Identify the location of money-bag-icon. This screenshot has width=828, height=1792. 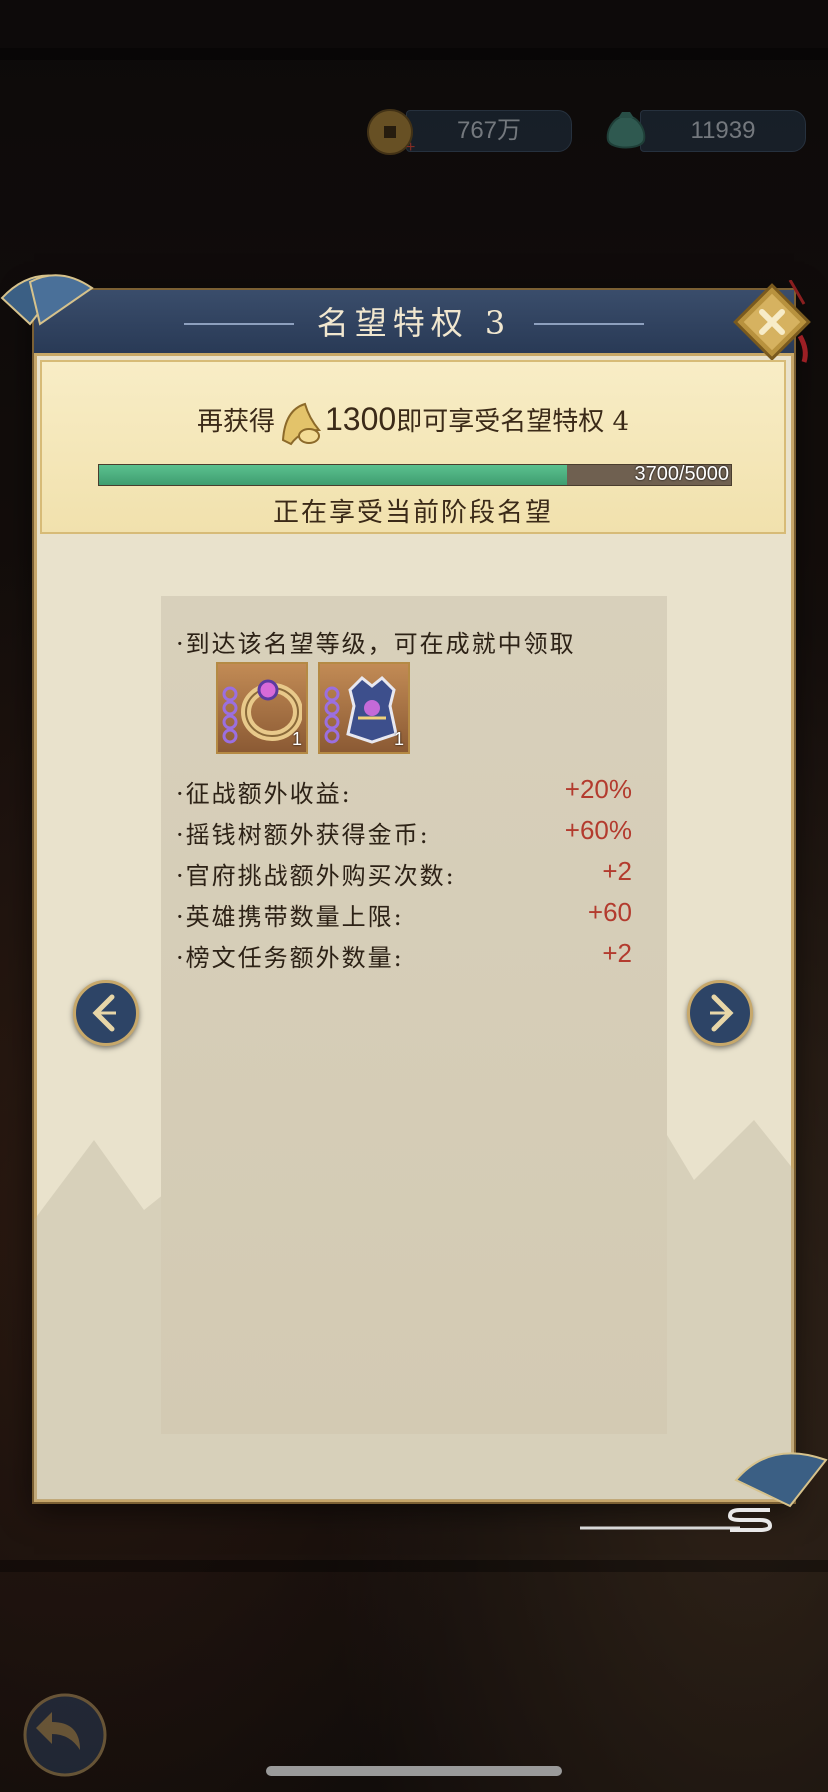
(626, 130).